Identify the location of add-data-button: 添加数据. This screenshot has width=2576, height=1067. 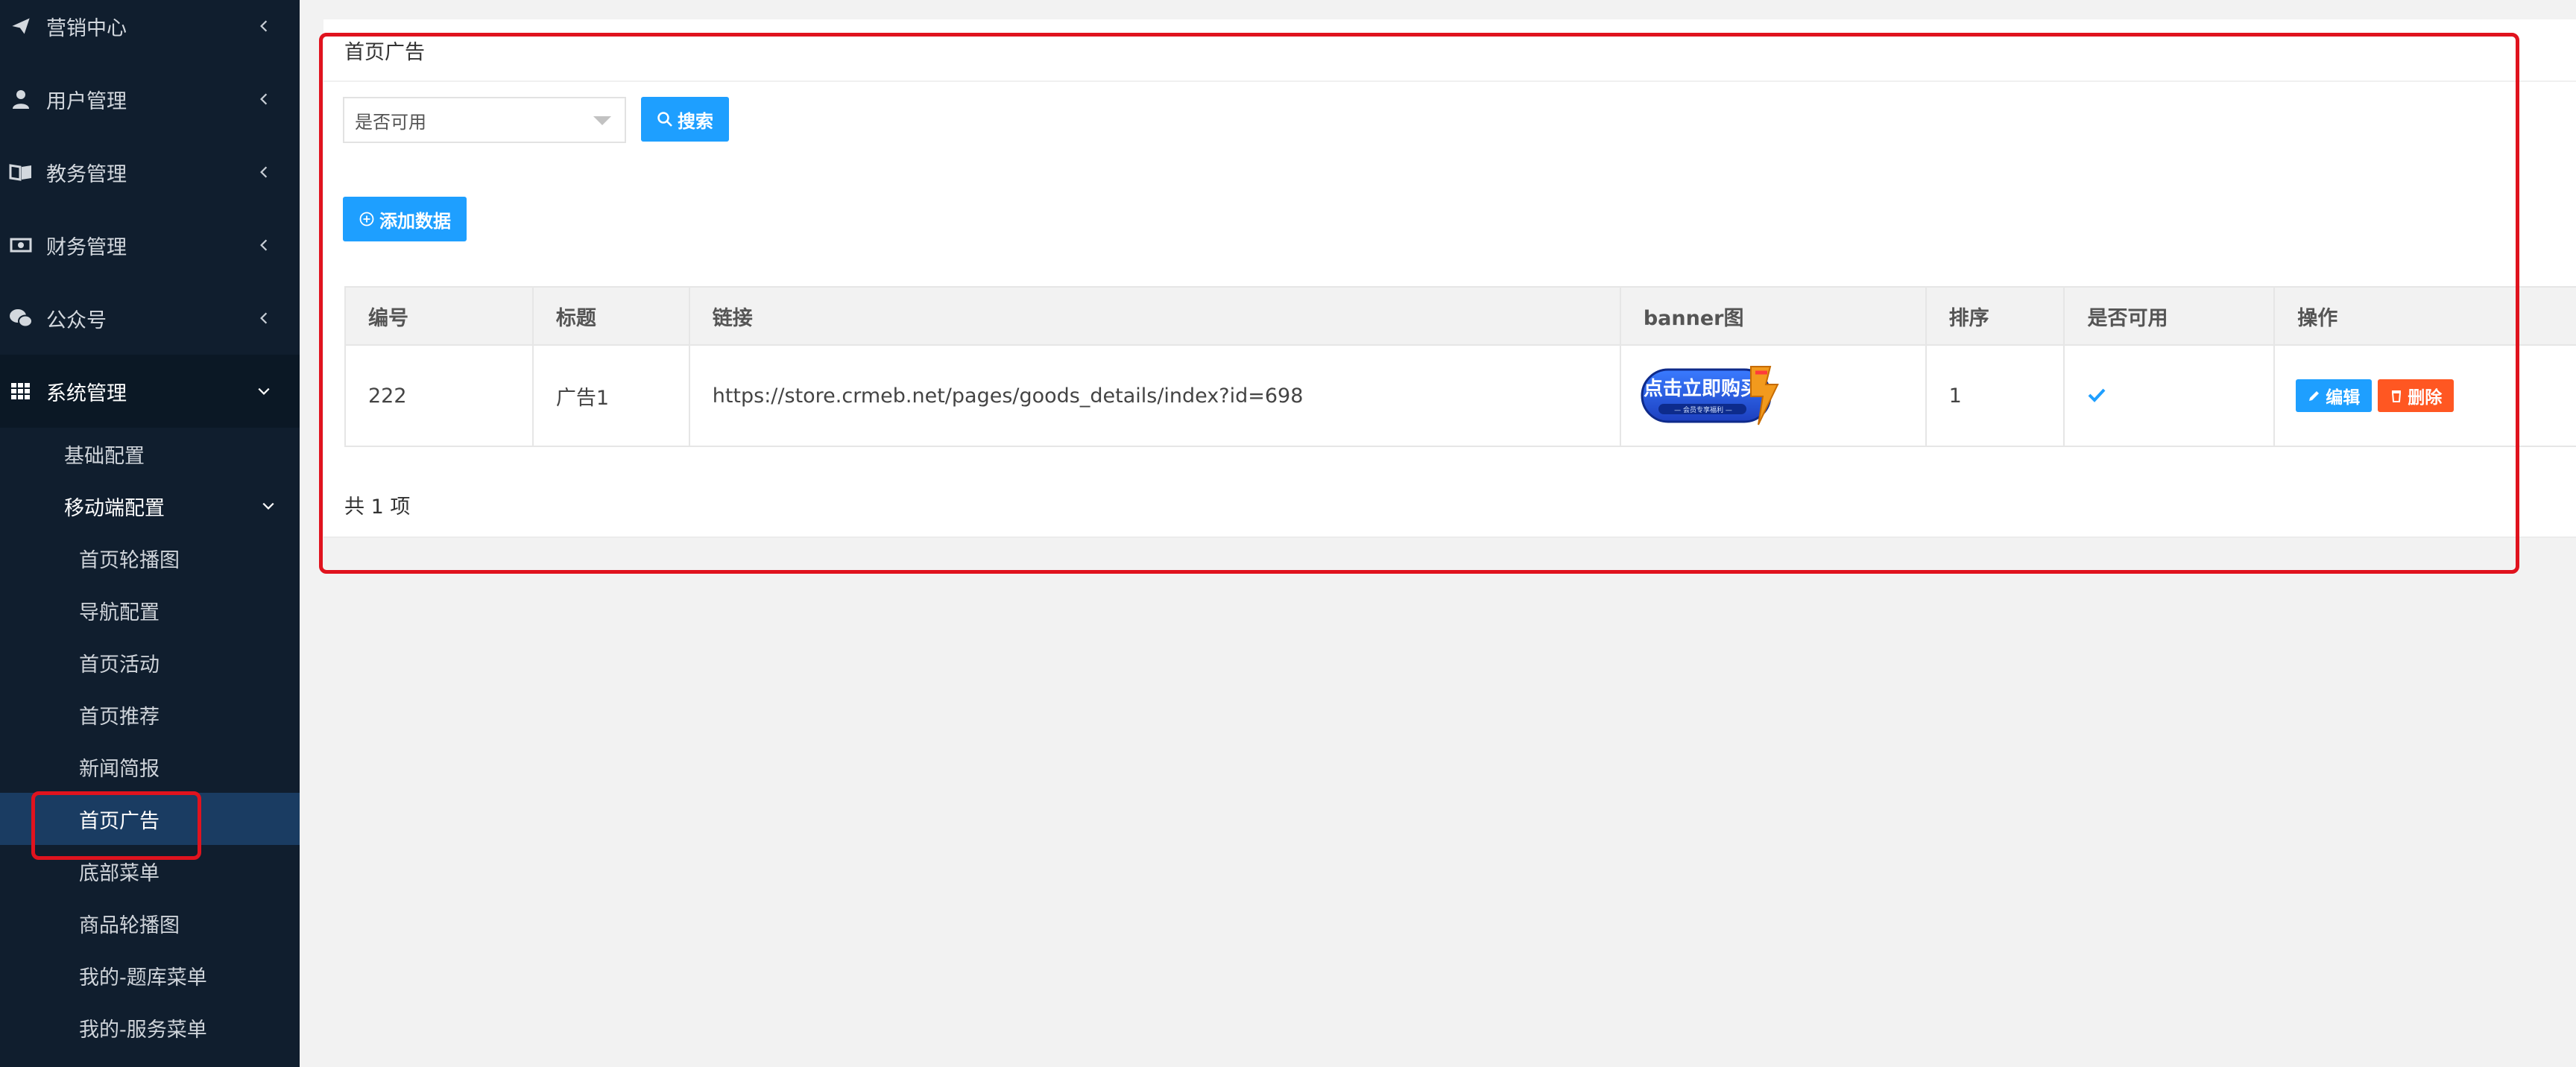
(405, 219).